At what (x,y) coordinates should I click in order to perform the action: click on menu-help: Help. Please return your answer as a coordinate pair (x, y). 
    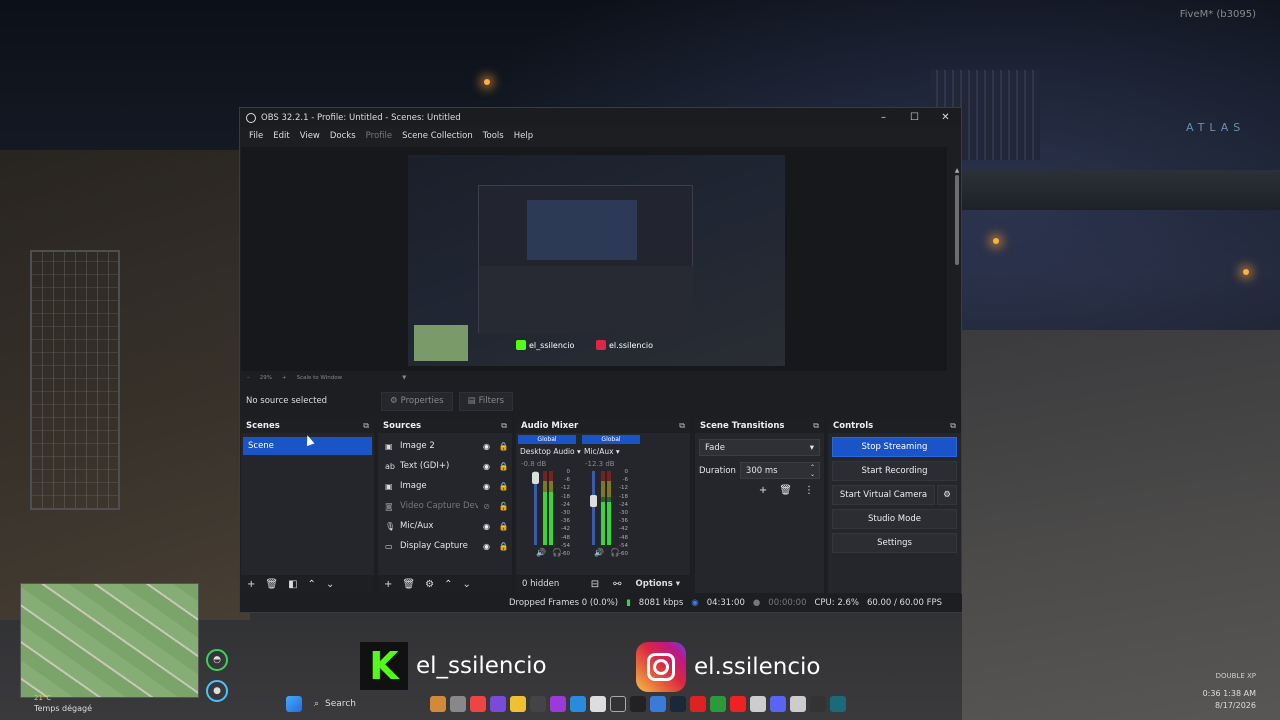
    Looking at the image, I should click on (523, 136).